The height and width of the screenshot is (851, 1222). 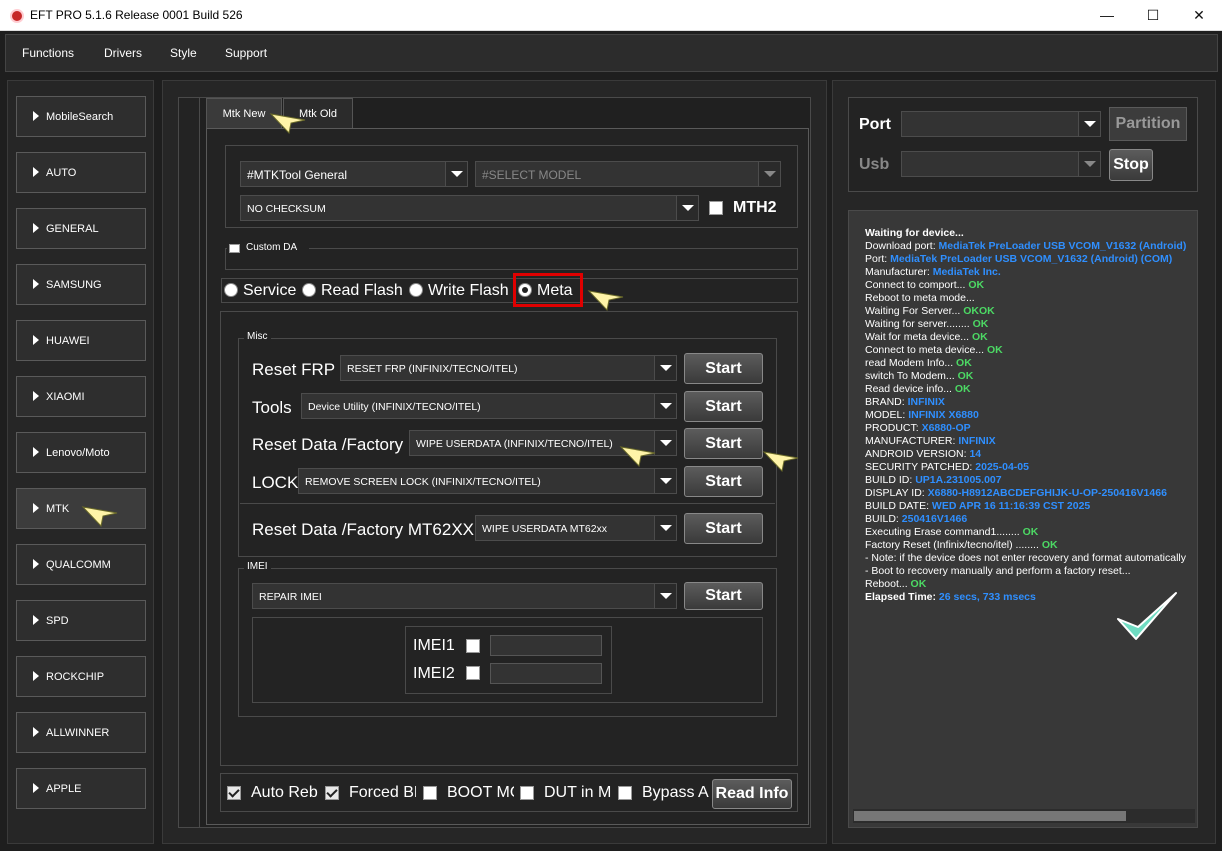 I want to click on sidebar-item-allwinner: ALLWINNER, so click(x=81, y=732).